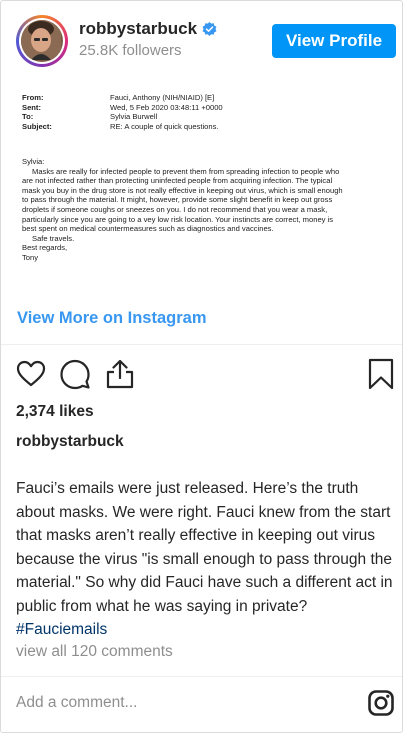  I want to click on view-profile-button: View Profile, so click(334, 41).